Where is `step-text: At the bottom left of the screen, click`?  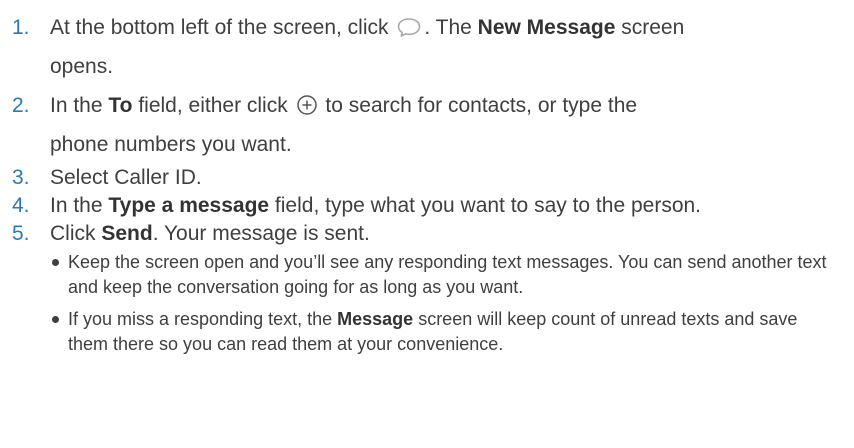
step-text: At the bottom left of the screen, click is located at coordinates (219, 27).